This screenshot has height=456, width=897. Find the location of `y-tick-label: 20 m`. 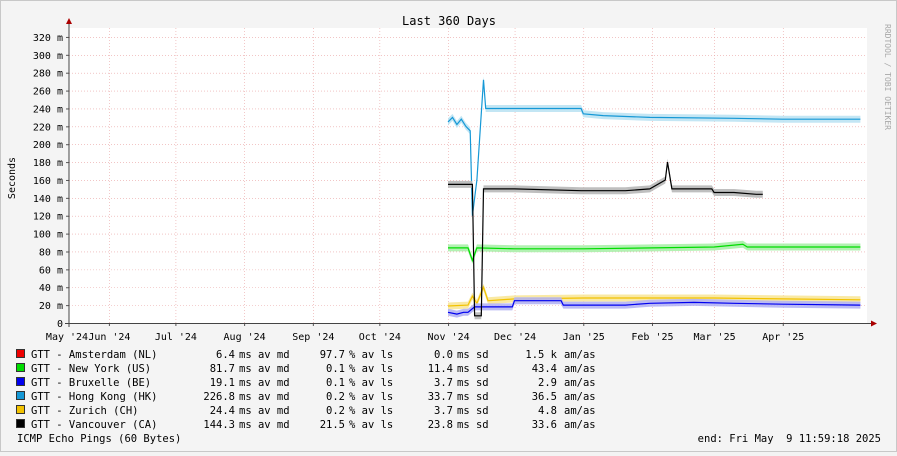

y-tick-label: 20 m is located at coordinates (51, 306).